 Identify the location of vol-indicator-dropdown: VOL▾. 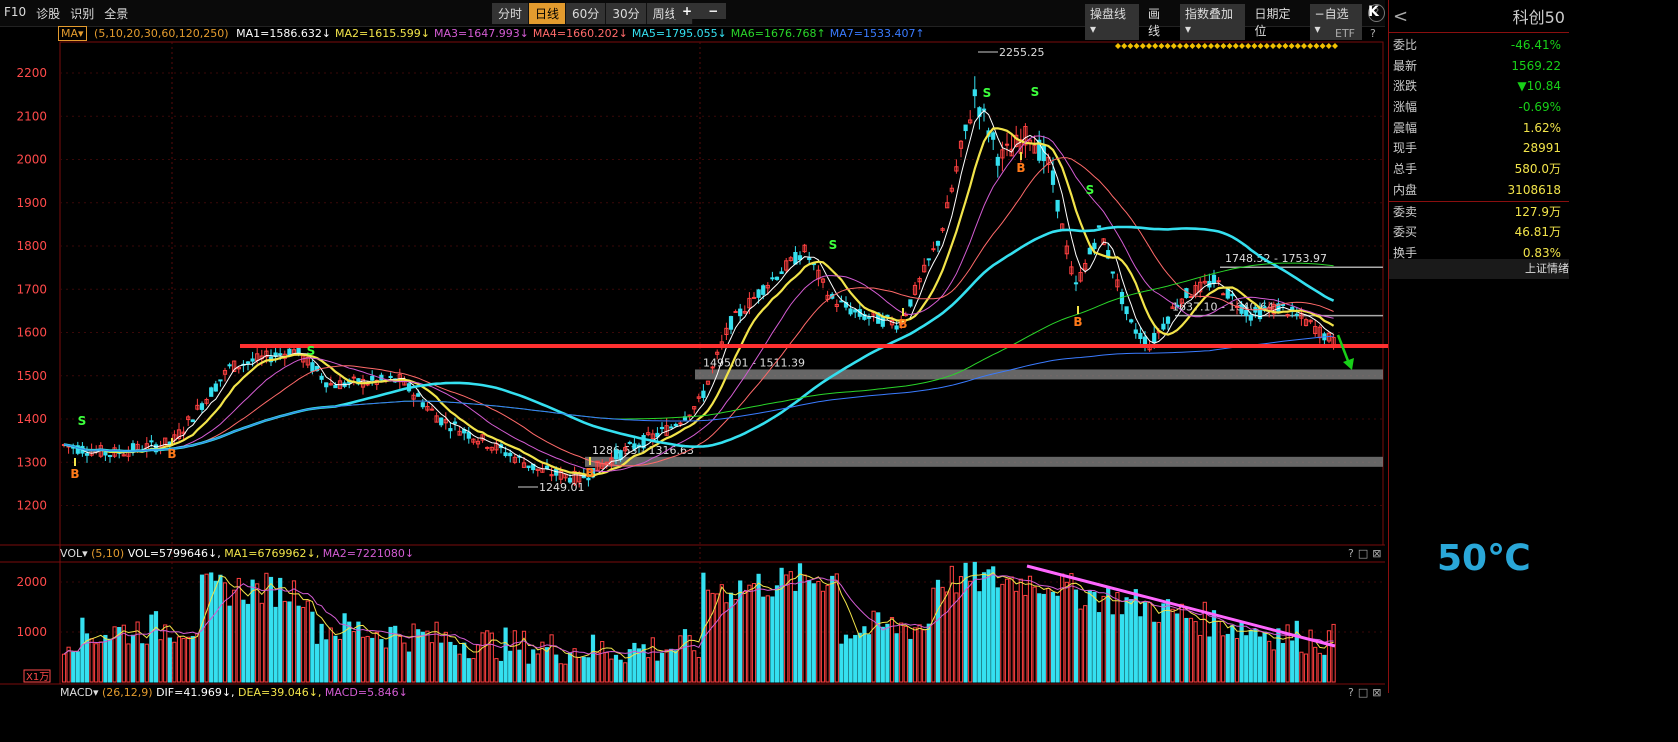
(74, 553).